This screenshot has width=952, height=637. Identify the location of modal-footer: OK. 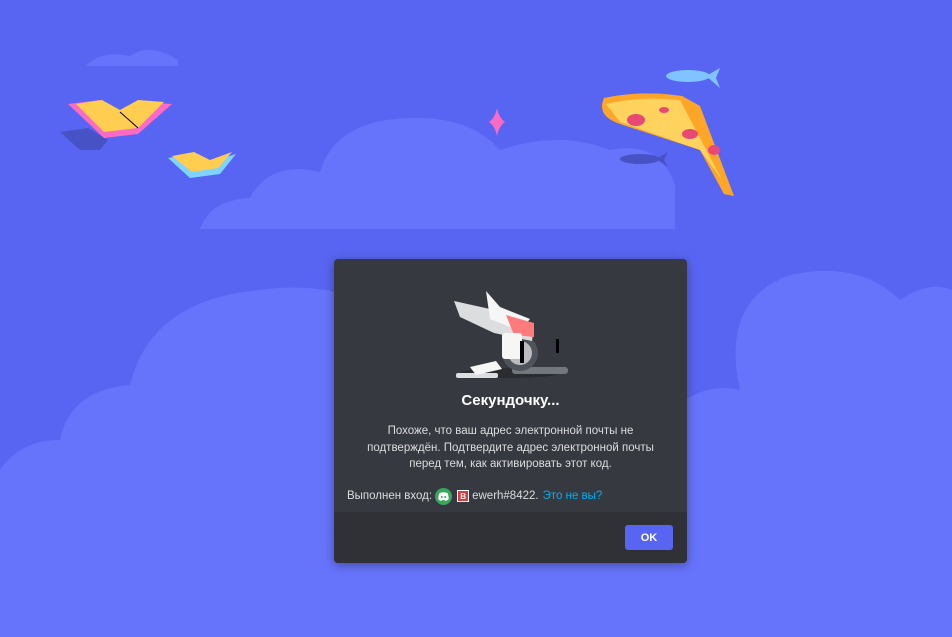
(510, 537).